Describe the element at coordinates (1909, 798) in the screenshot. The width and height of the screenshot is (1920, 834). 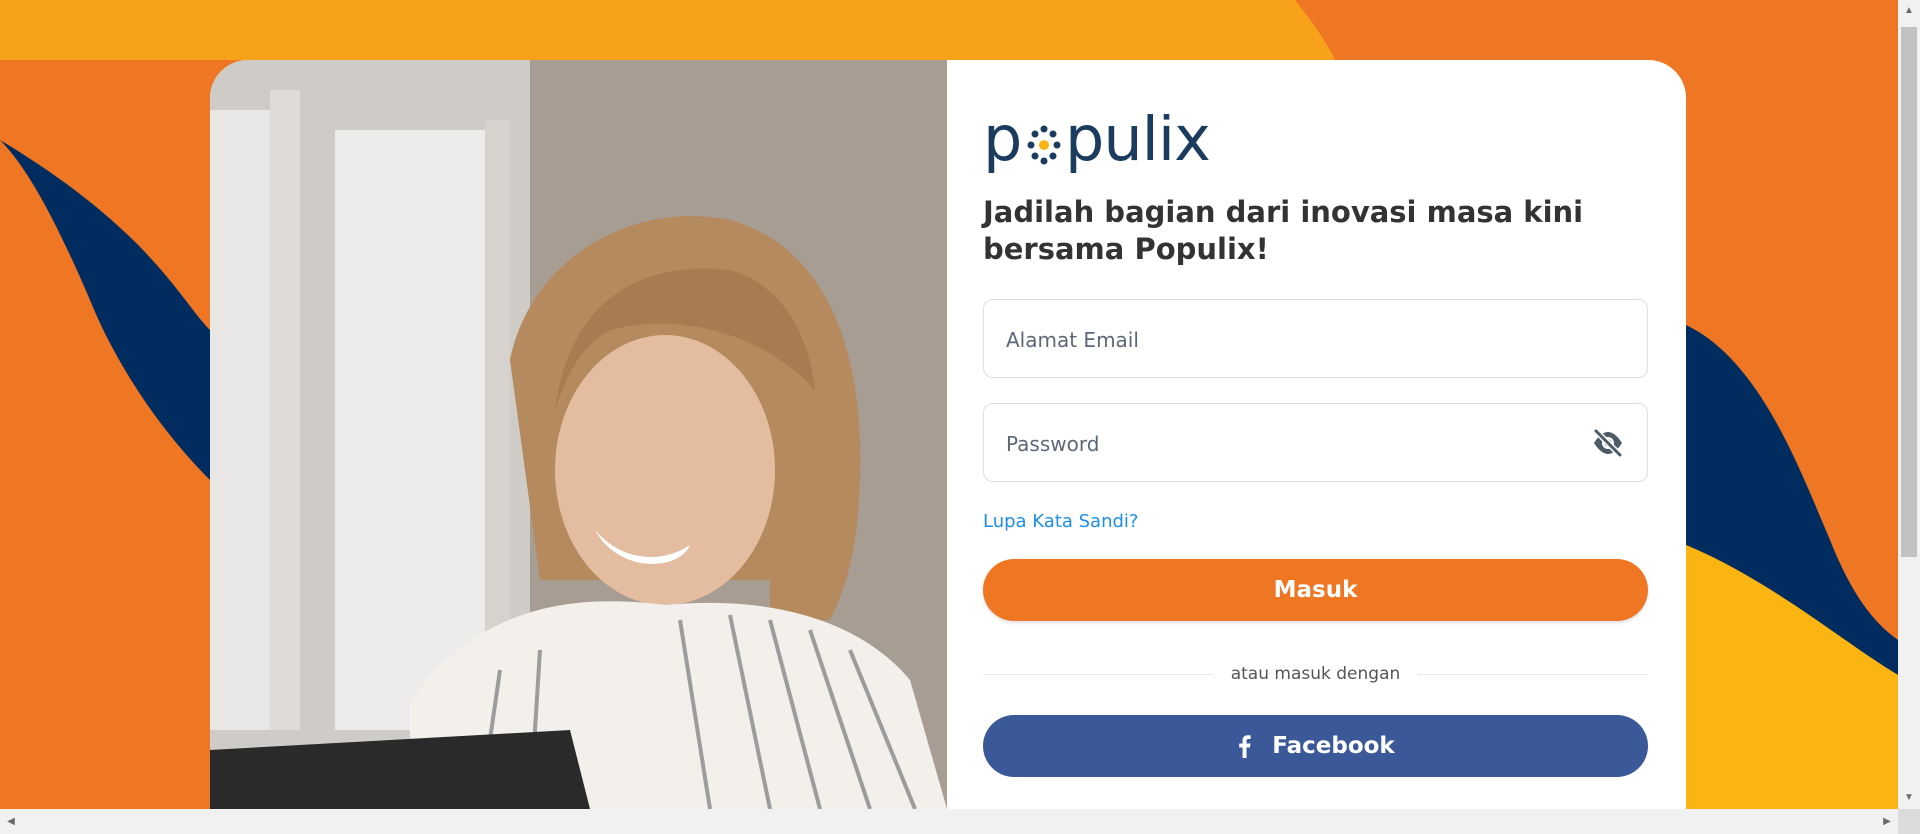
I see `scroll-down-arrow-icon: ▼` at that location.